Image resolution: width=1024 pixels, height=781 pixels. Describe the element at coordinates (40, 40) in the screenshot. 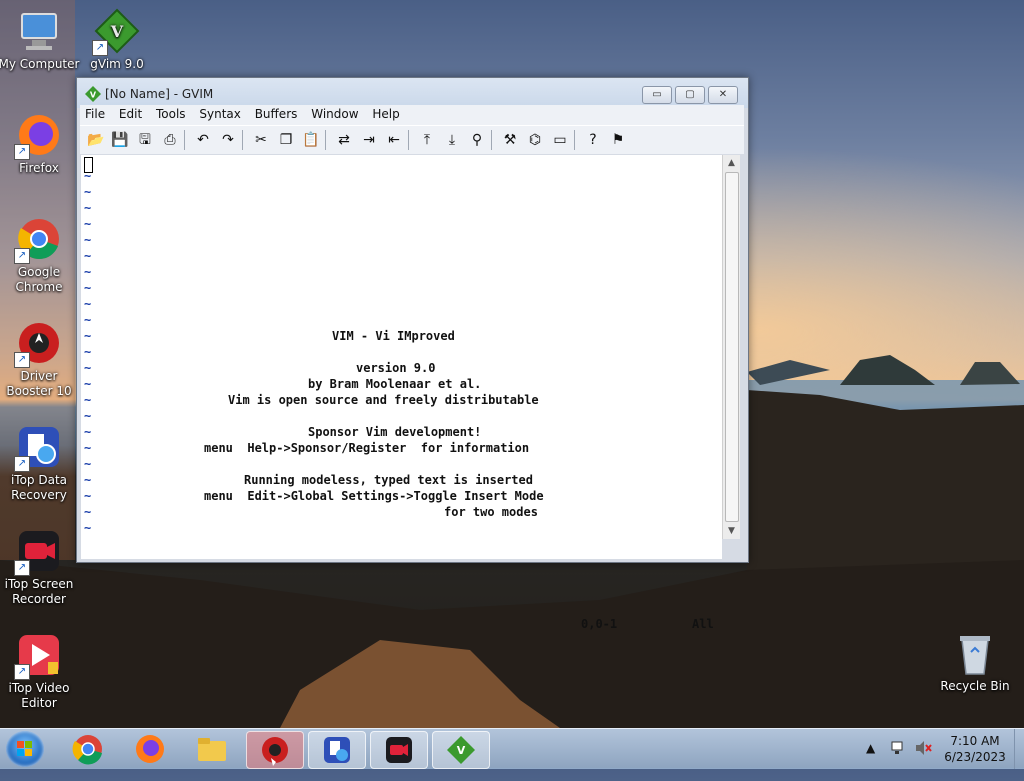

I see `desktop-icon-my-computer: My Computer` at that location.